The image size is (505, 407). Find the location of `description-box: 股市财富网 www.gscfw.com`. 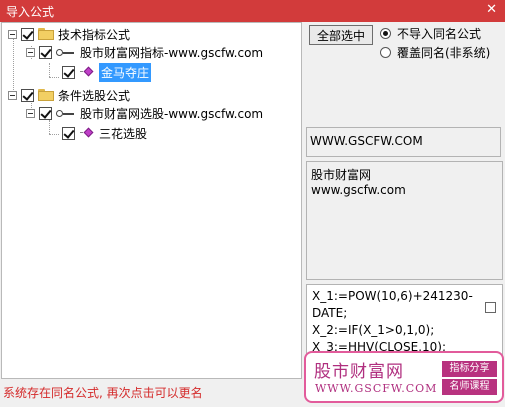

description-box: 股市财富网 www.gscfw.com is located at coordinates (404, 220).